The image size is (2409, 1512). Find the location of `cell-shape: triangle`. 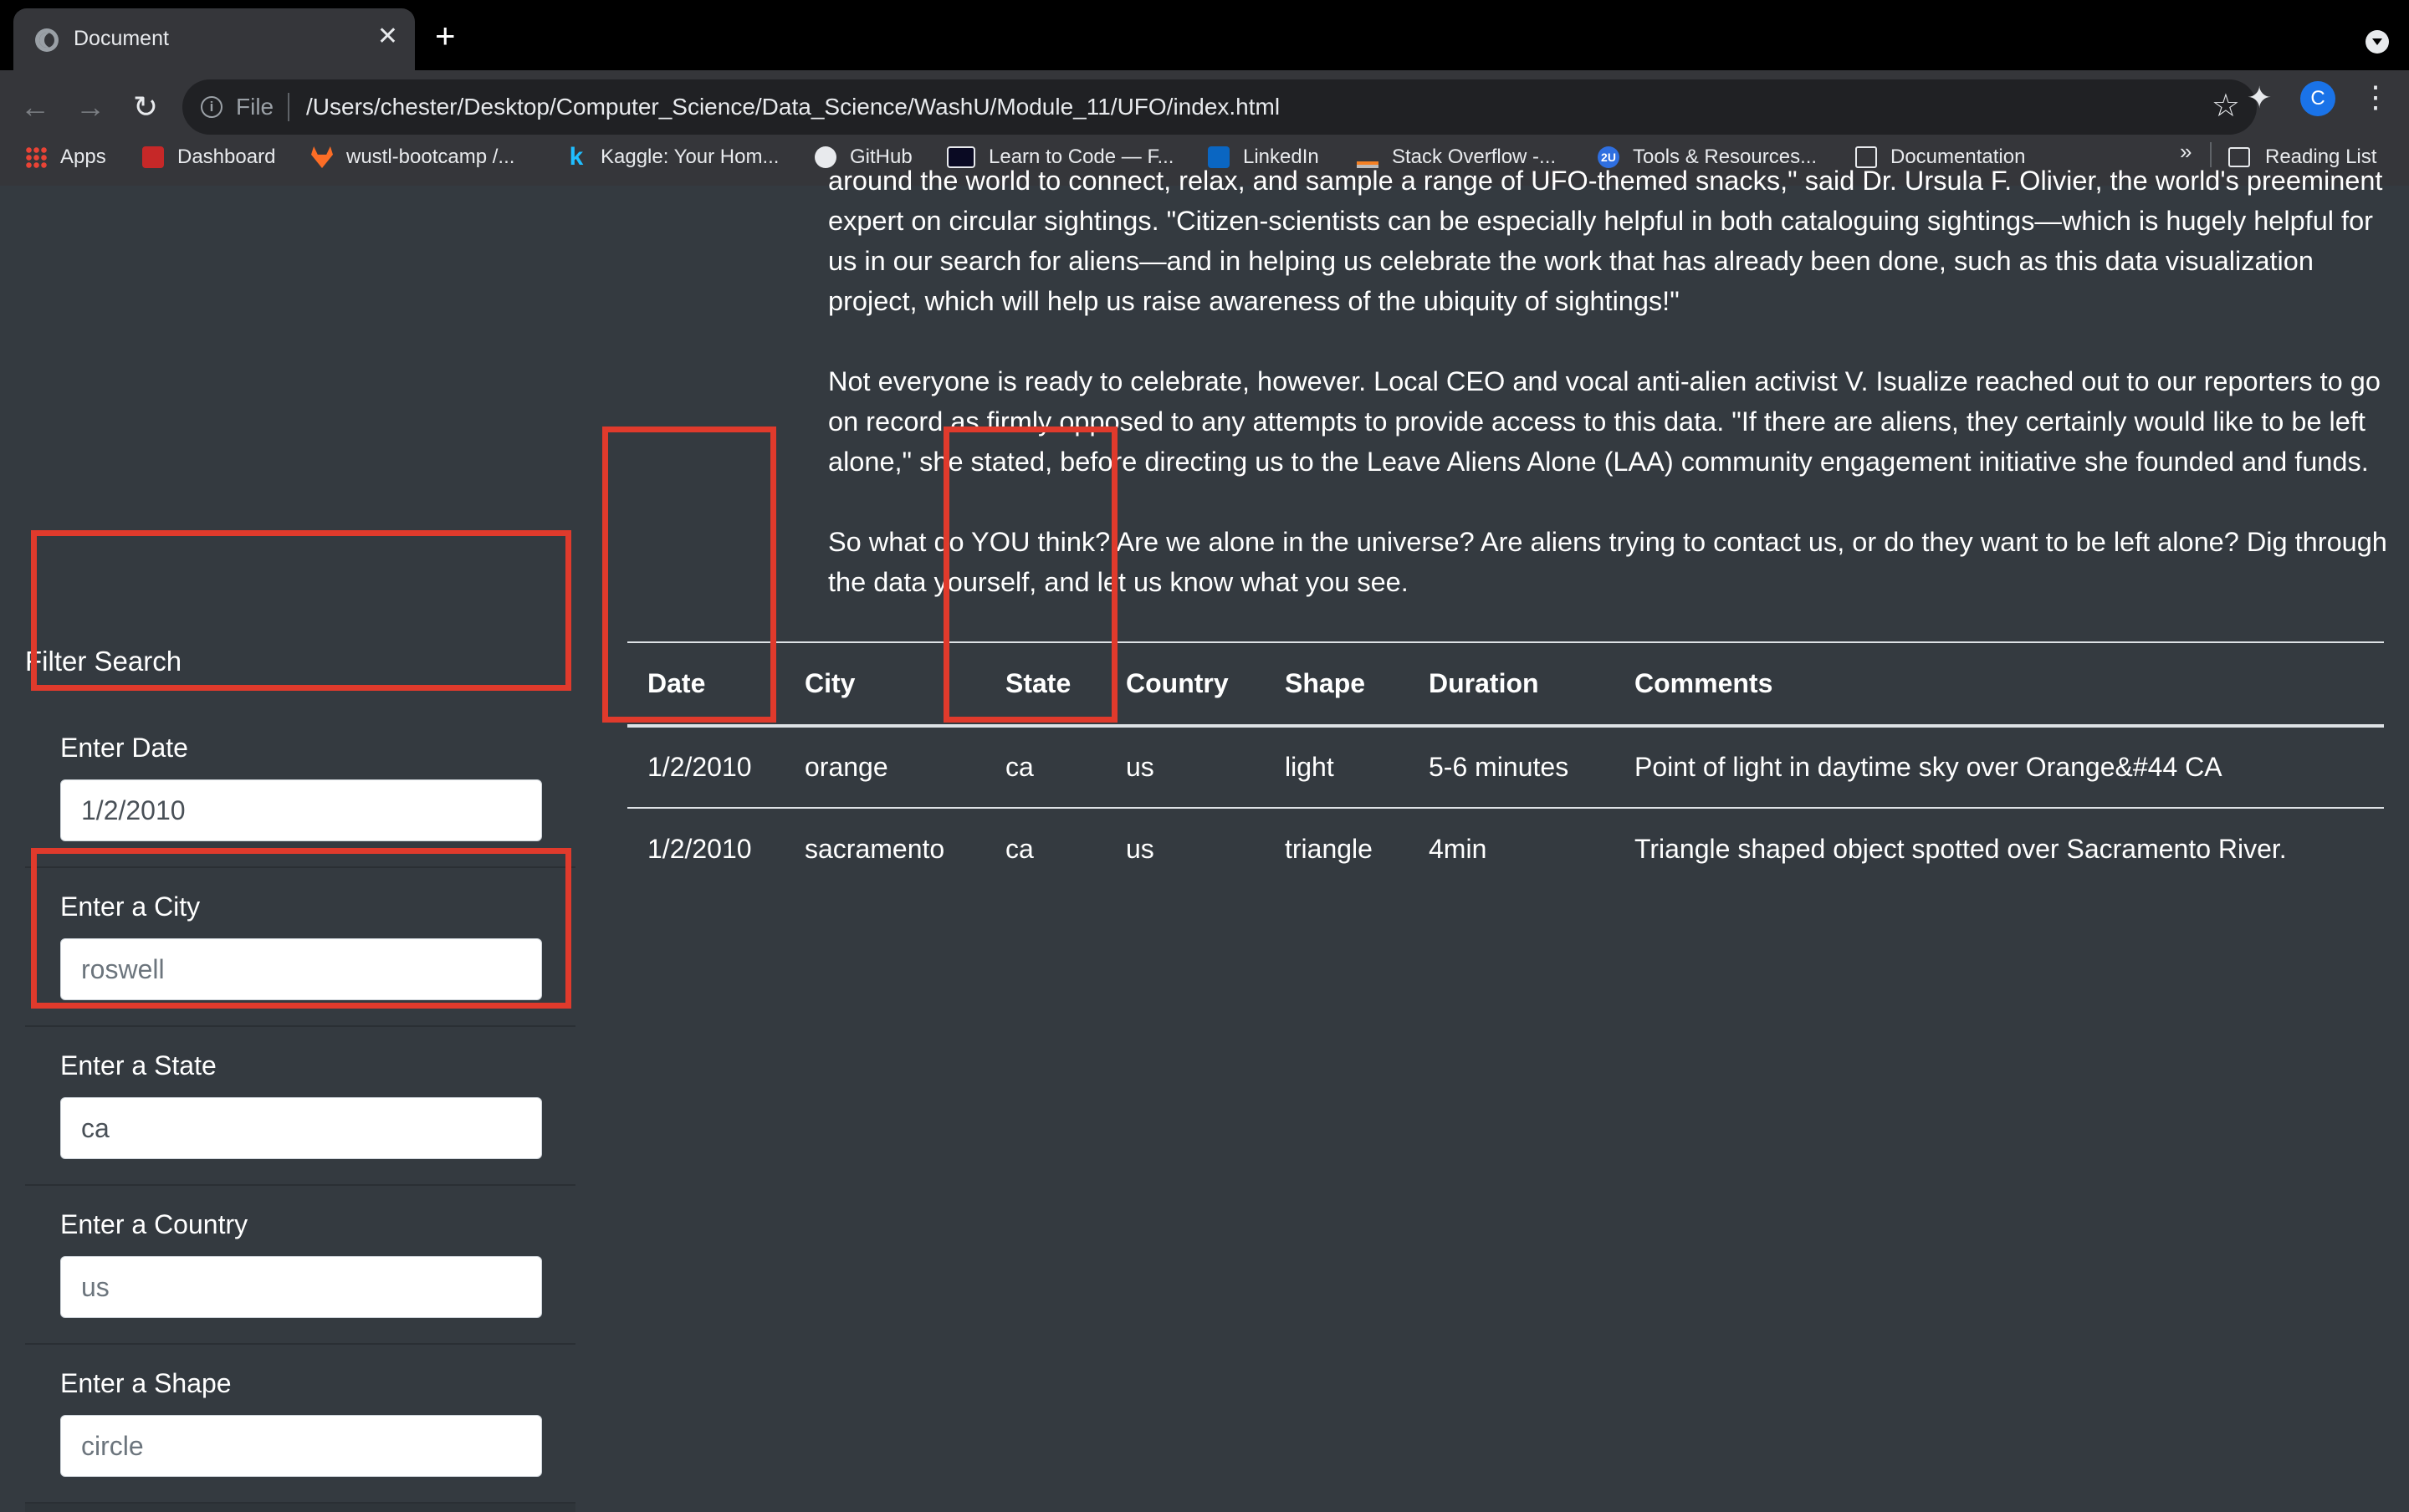

cell-shape: triangle is located at coordinates (1329, 849).